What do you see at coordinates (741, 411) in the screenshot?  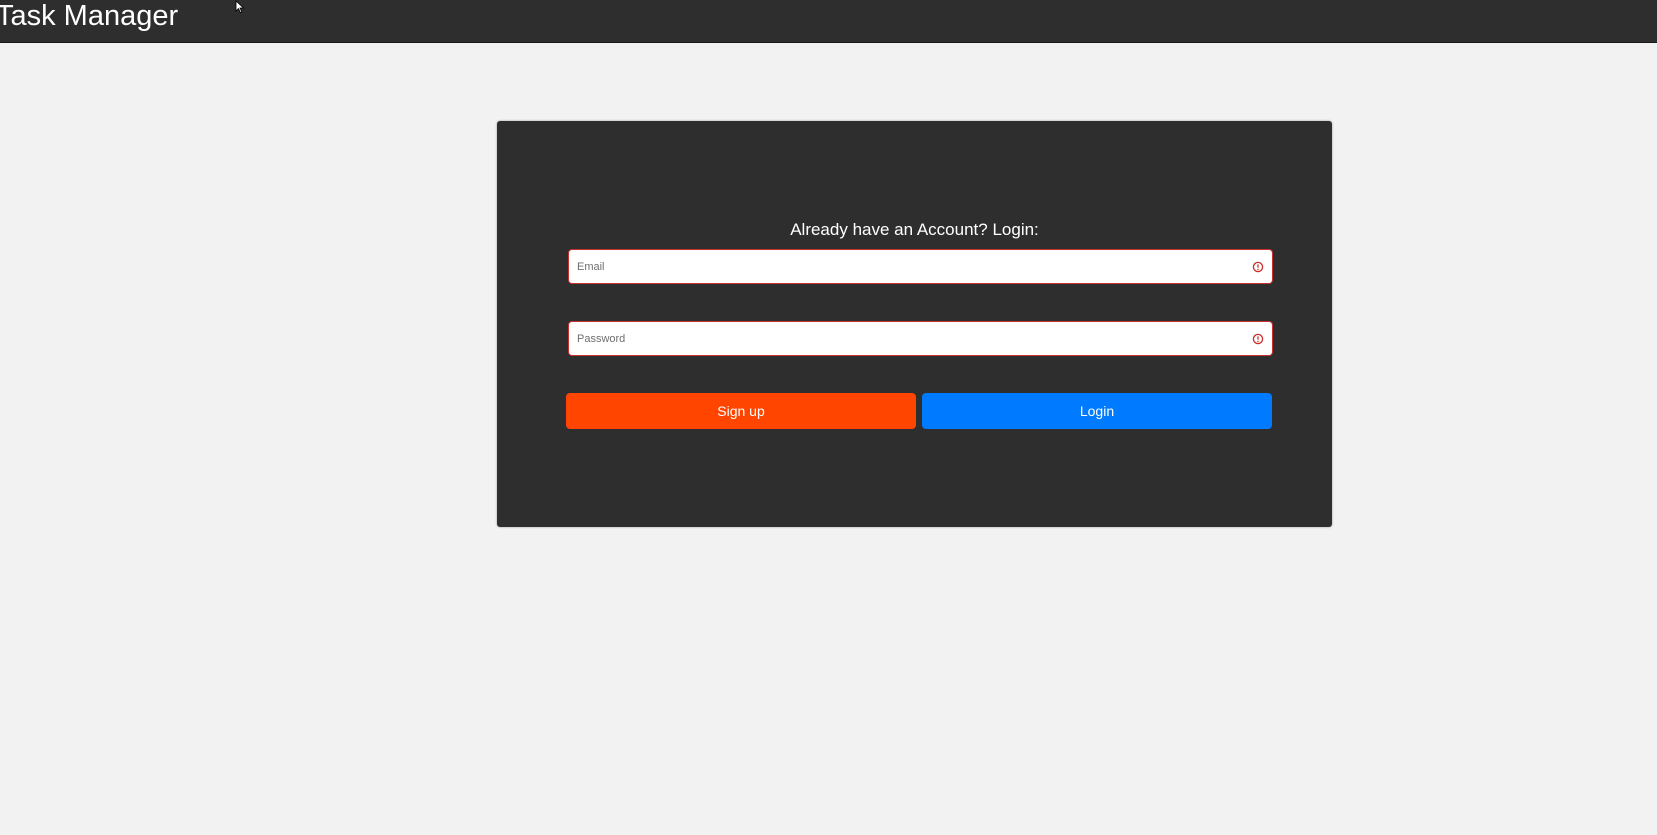 I see `signup-button: Sign up` at bounding box center [741, 411].